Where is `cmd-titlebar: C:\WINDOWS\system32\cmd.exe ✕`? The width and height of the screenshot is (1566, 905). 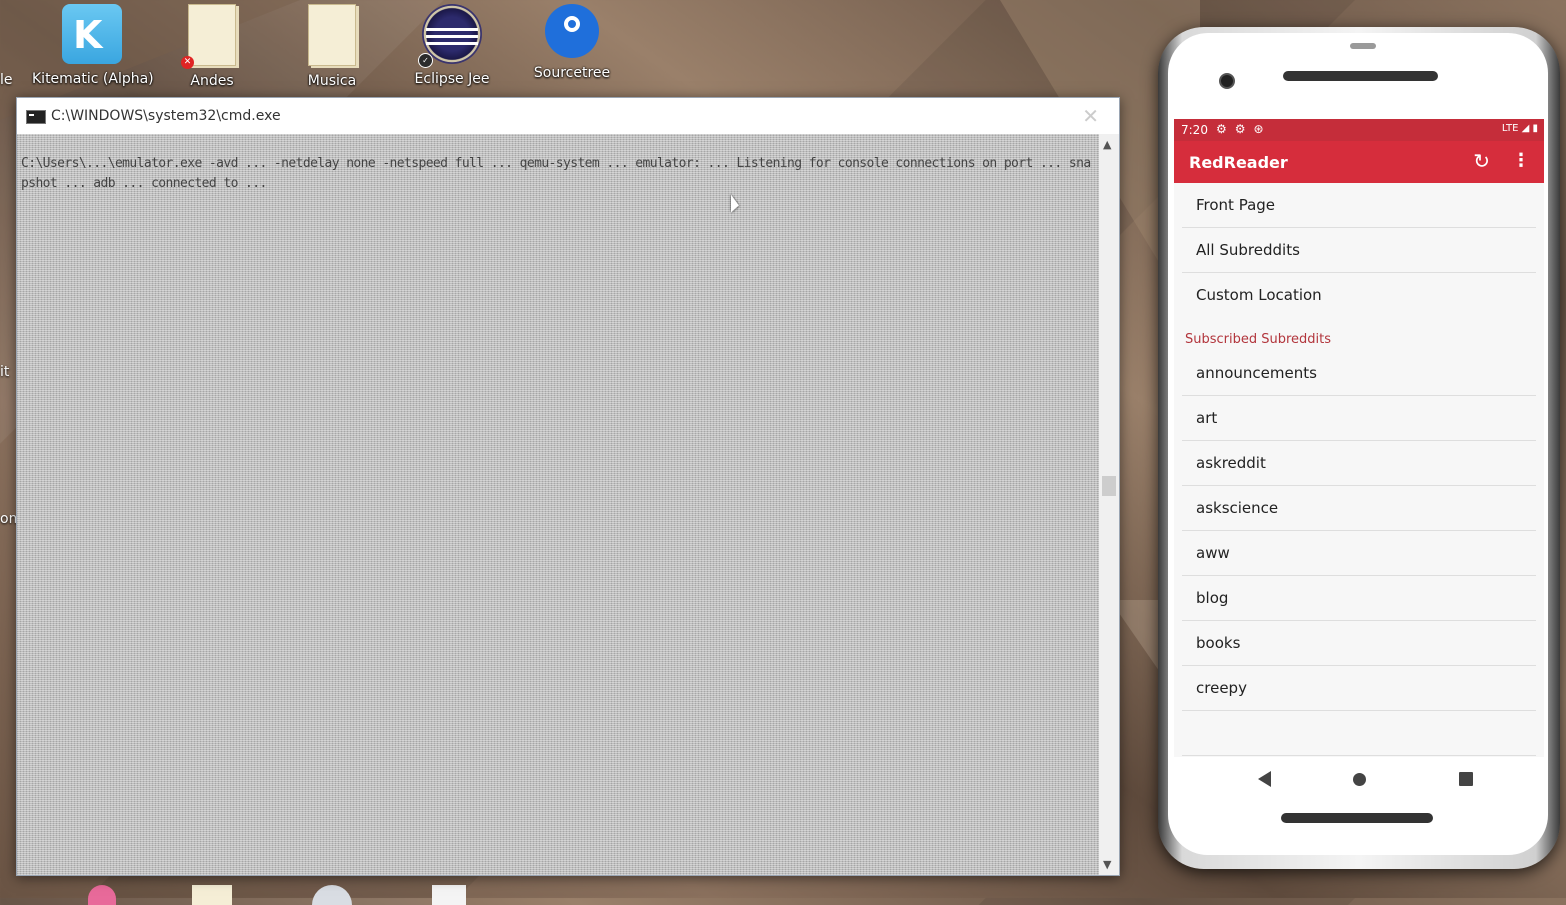
cmd-titlebar: C:\WINDOWS\system32\cmd.exe ✕ is located at coordinates (568, 116).